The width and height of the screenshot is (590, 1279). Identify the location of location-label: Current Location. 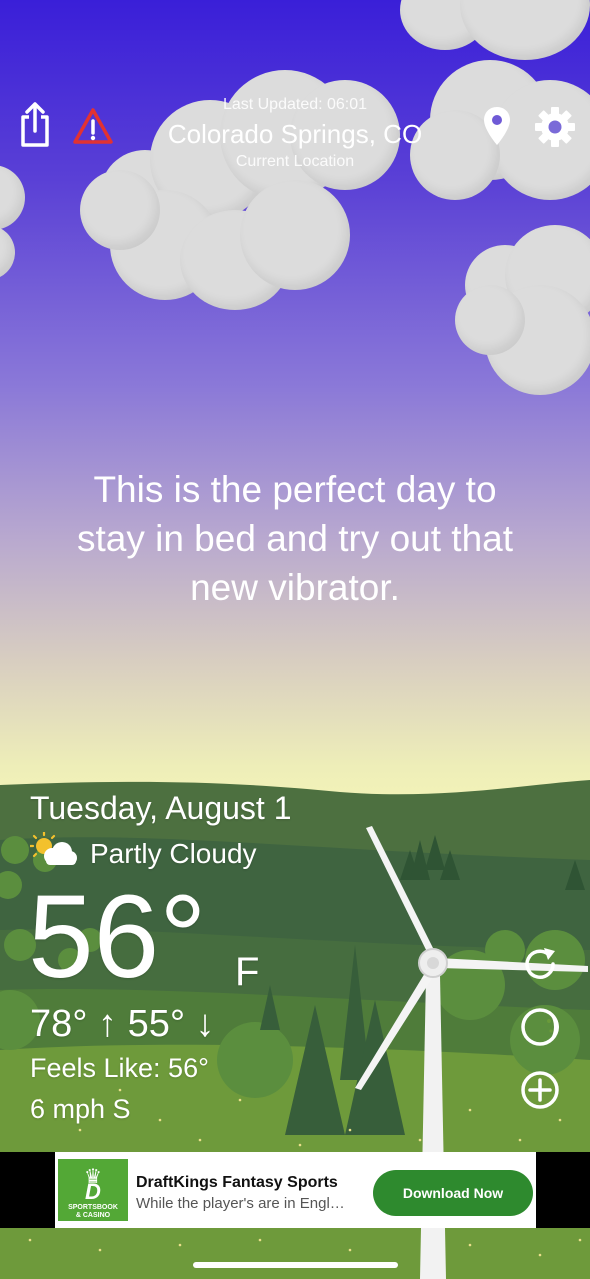
(295, 161).